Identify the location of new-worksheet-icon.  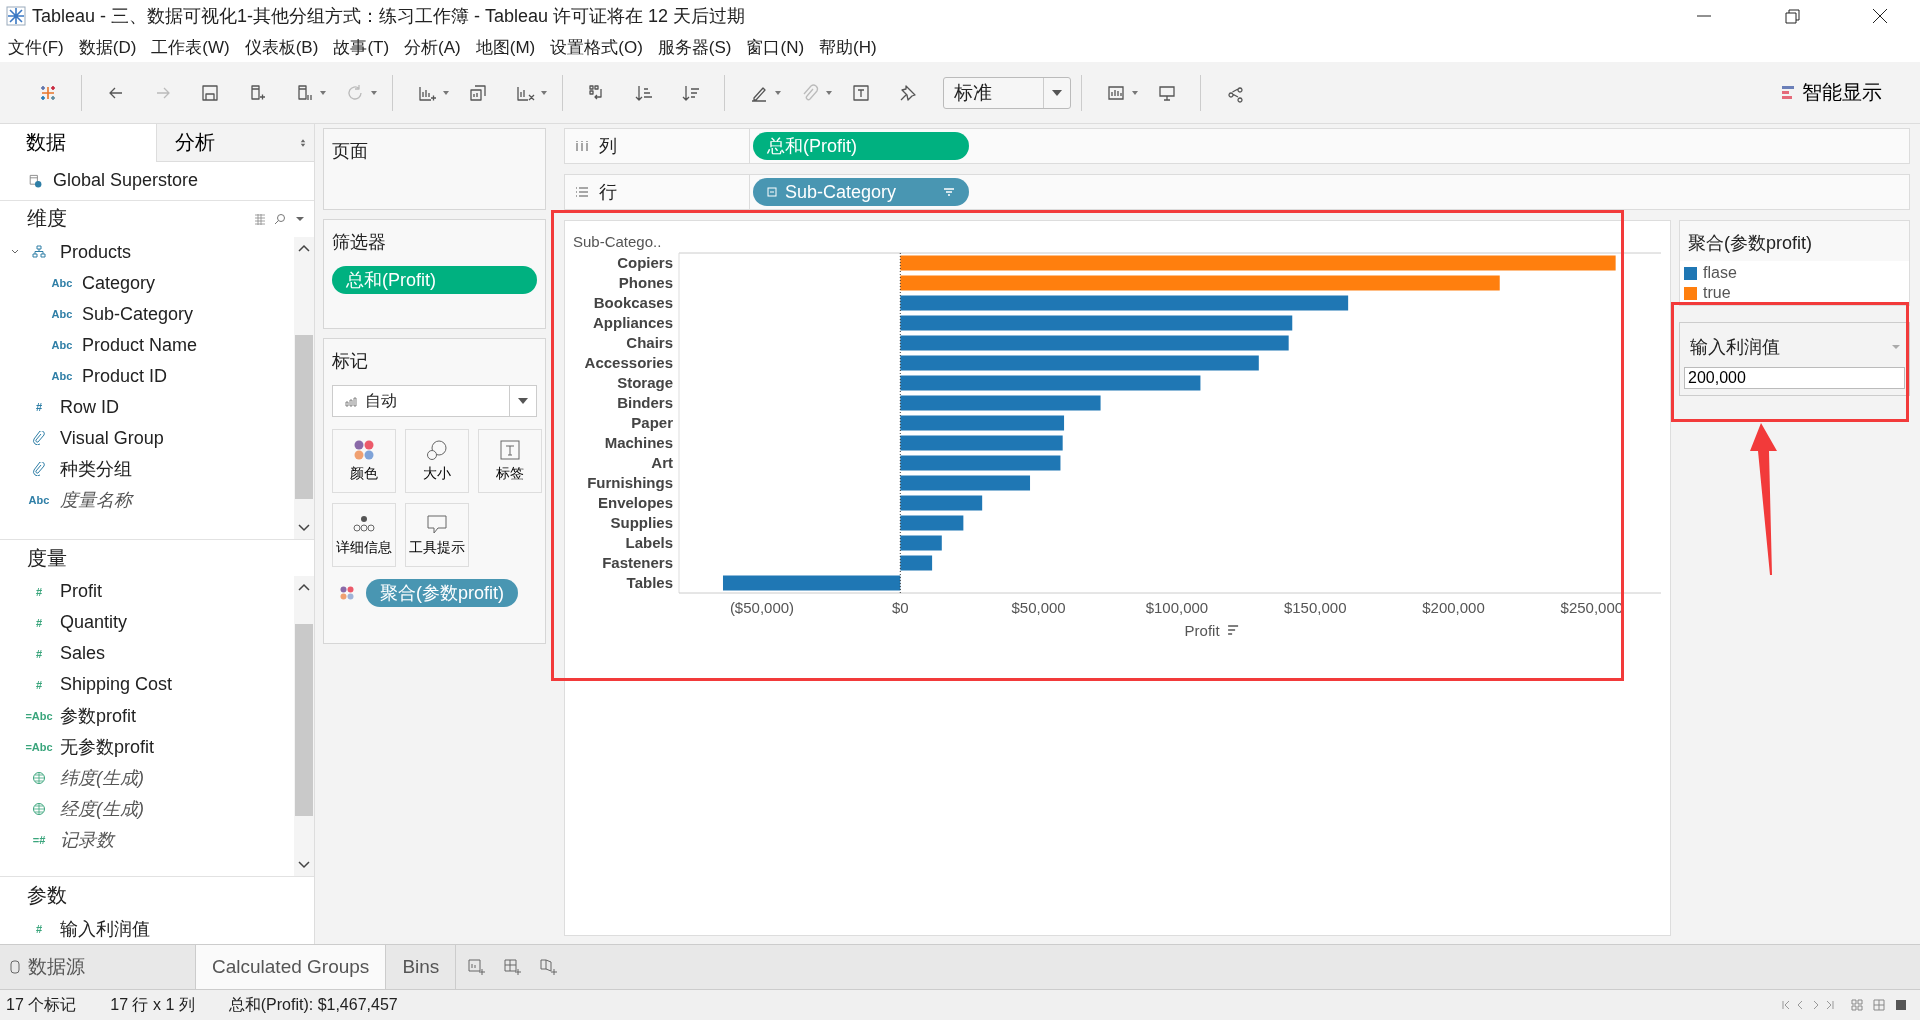
(476, 967).